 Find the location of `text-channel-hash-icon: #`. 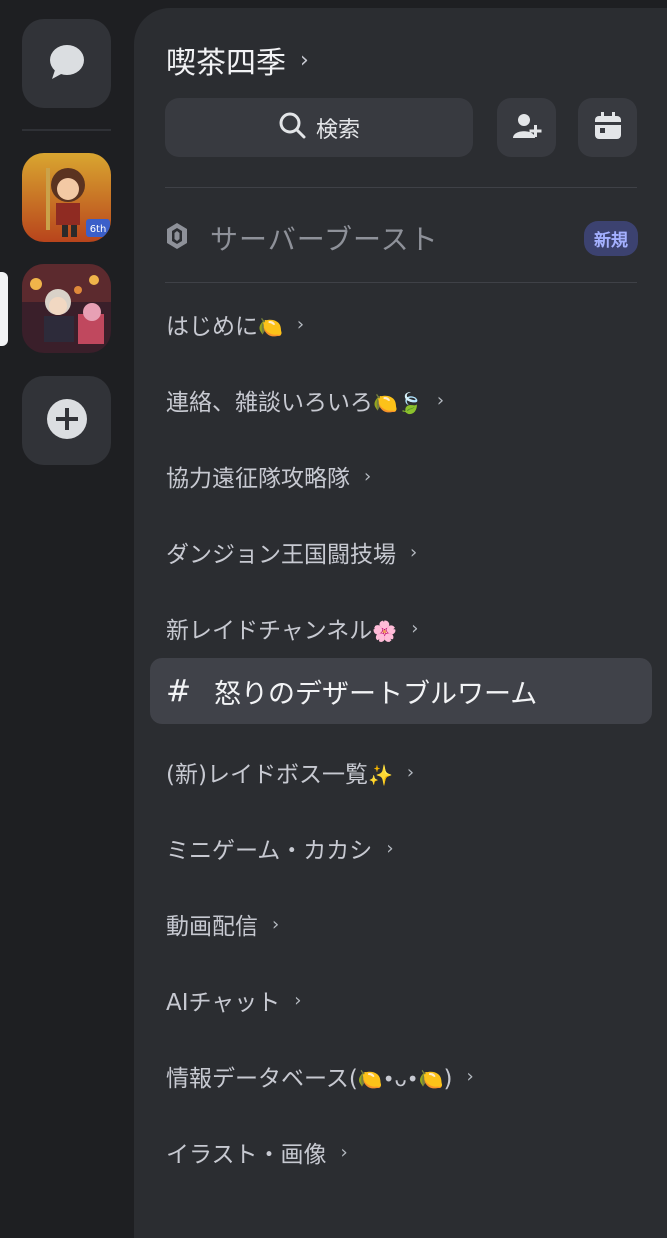

text-channel-hash-icon: # is located at coordinates (179, 691).